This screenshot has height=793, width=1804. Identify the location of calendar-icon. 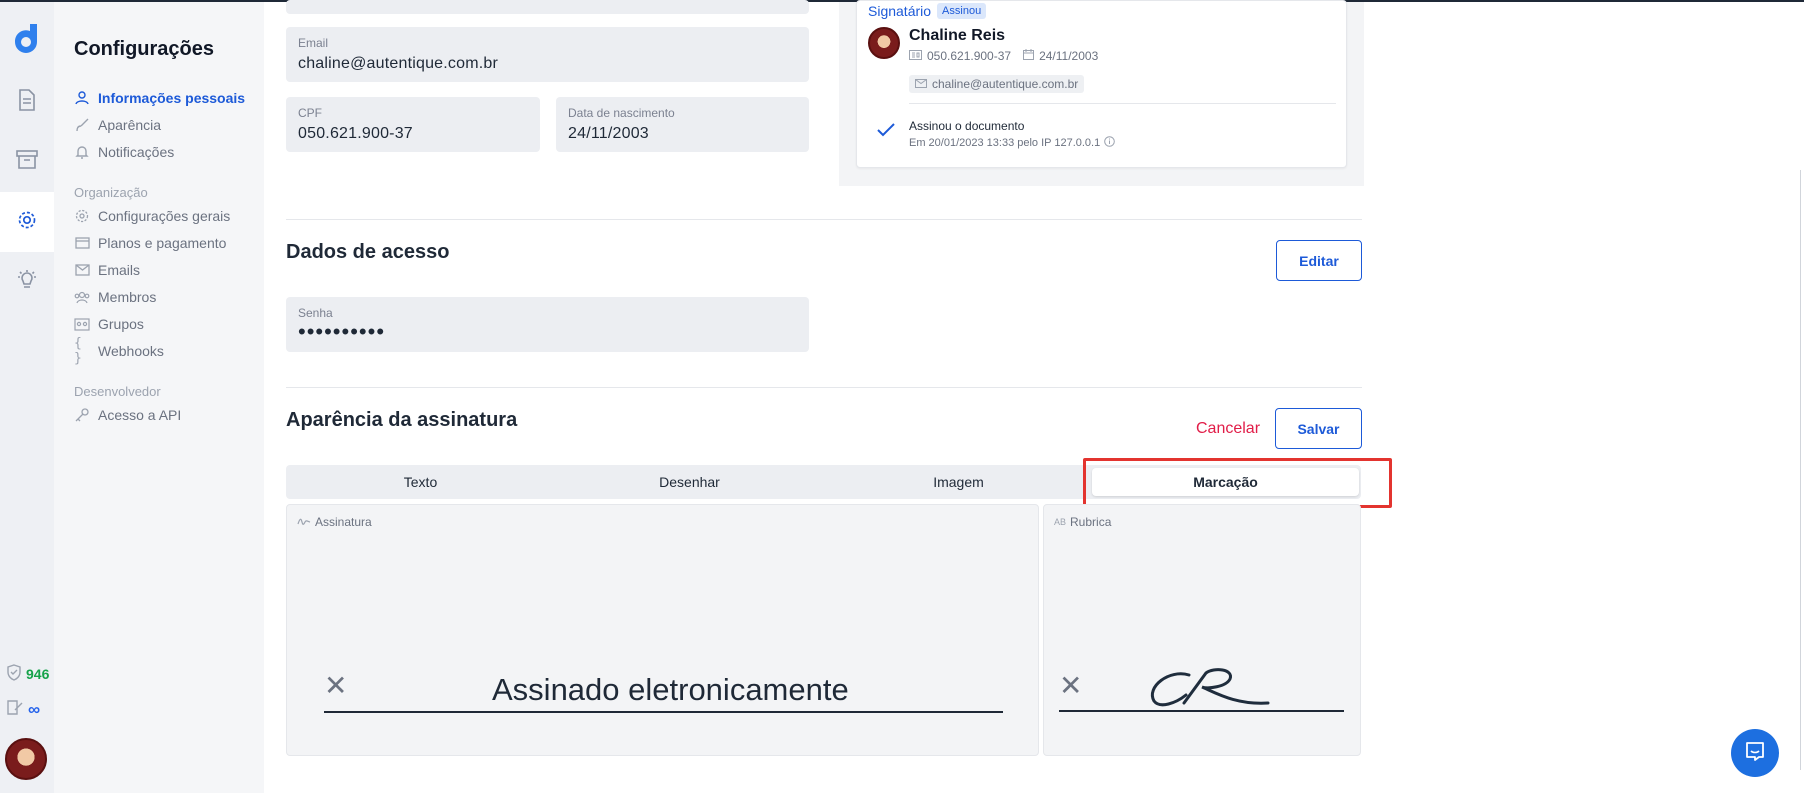
(1029, 56).